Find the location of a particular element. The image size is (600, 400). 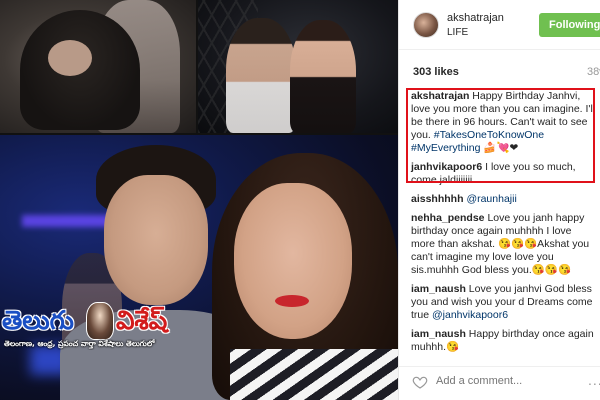

watermark-emblem-icon is located at coordinates (100, 321).